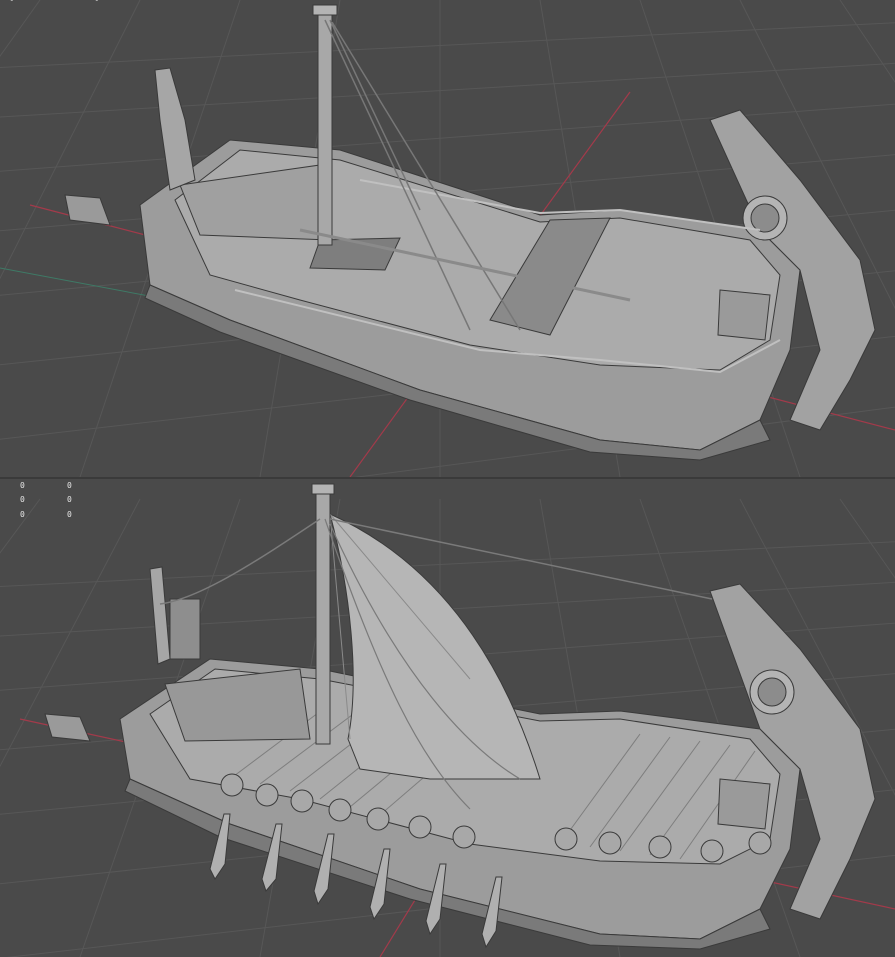 The width and height of the screenshot is (895, 957). Describe the element at coordinates (22, 499) in the screenshot. I see `stat-label-2: 0` at that location.